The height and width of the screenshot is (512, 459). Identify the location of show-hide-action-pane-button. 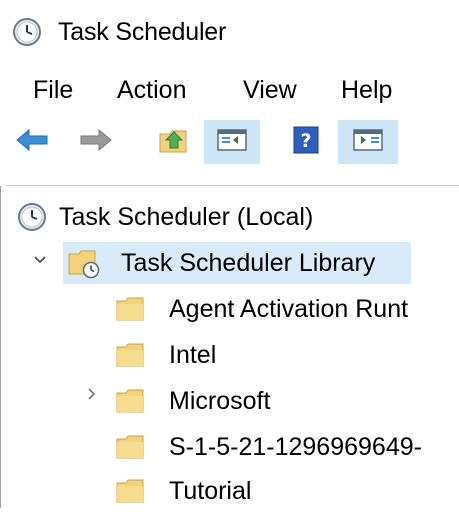
(368, 142).